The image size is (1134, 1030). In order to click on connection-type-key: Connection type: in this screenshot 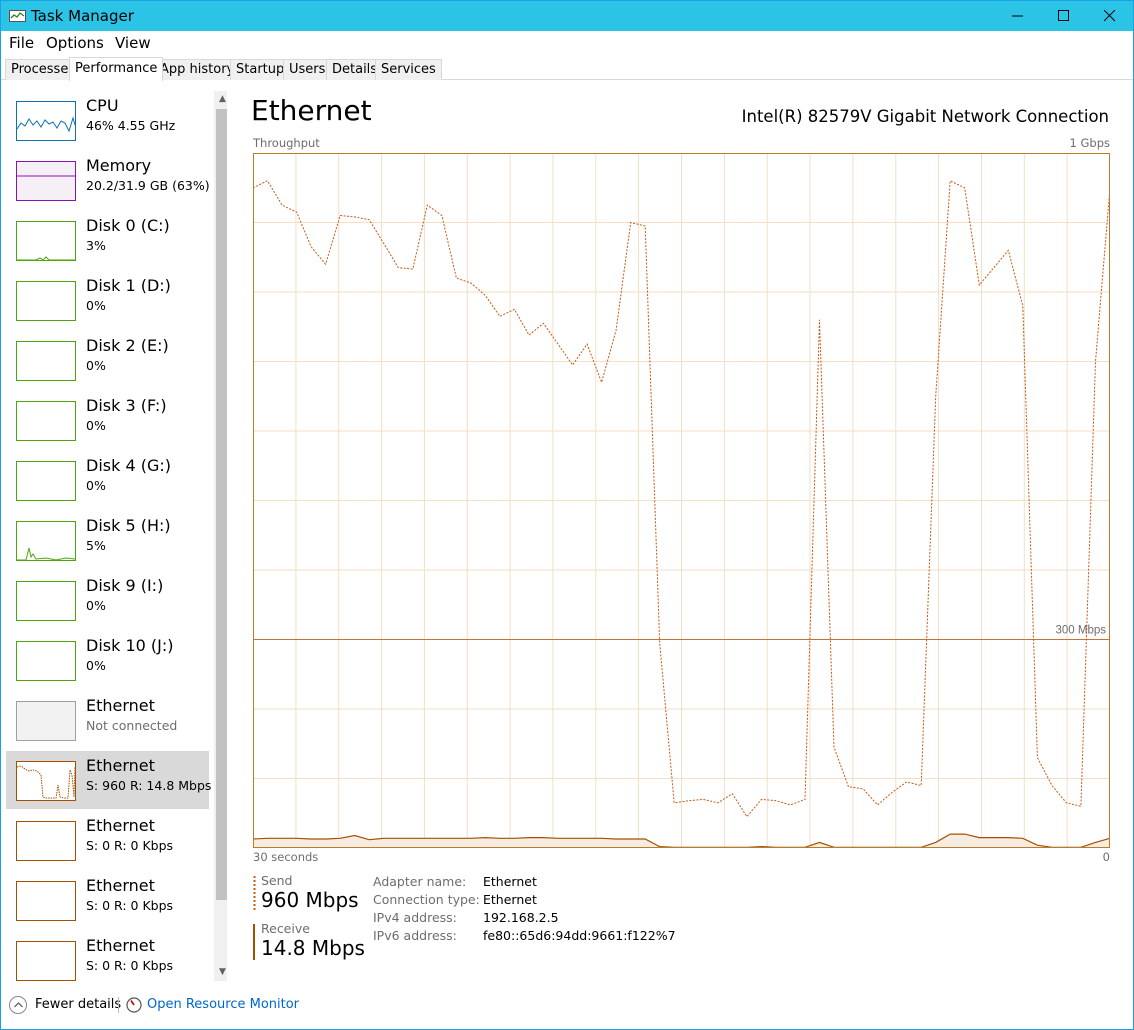, I will do `click(426, 899)`.